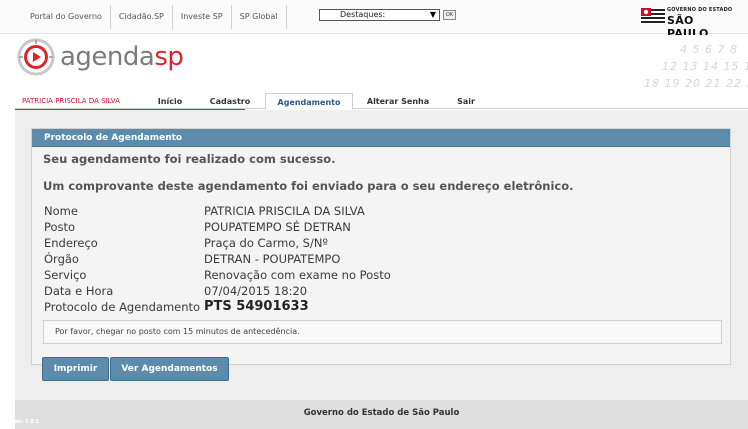 This screenshot has width=748, height=429. What do you see at coordinates (256, 291) in the screenshot?
I see `detail-value-data-hora: 07/04/2015 18:20` at bounding box center [256, 291].